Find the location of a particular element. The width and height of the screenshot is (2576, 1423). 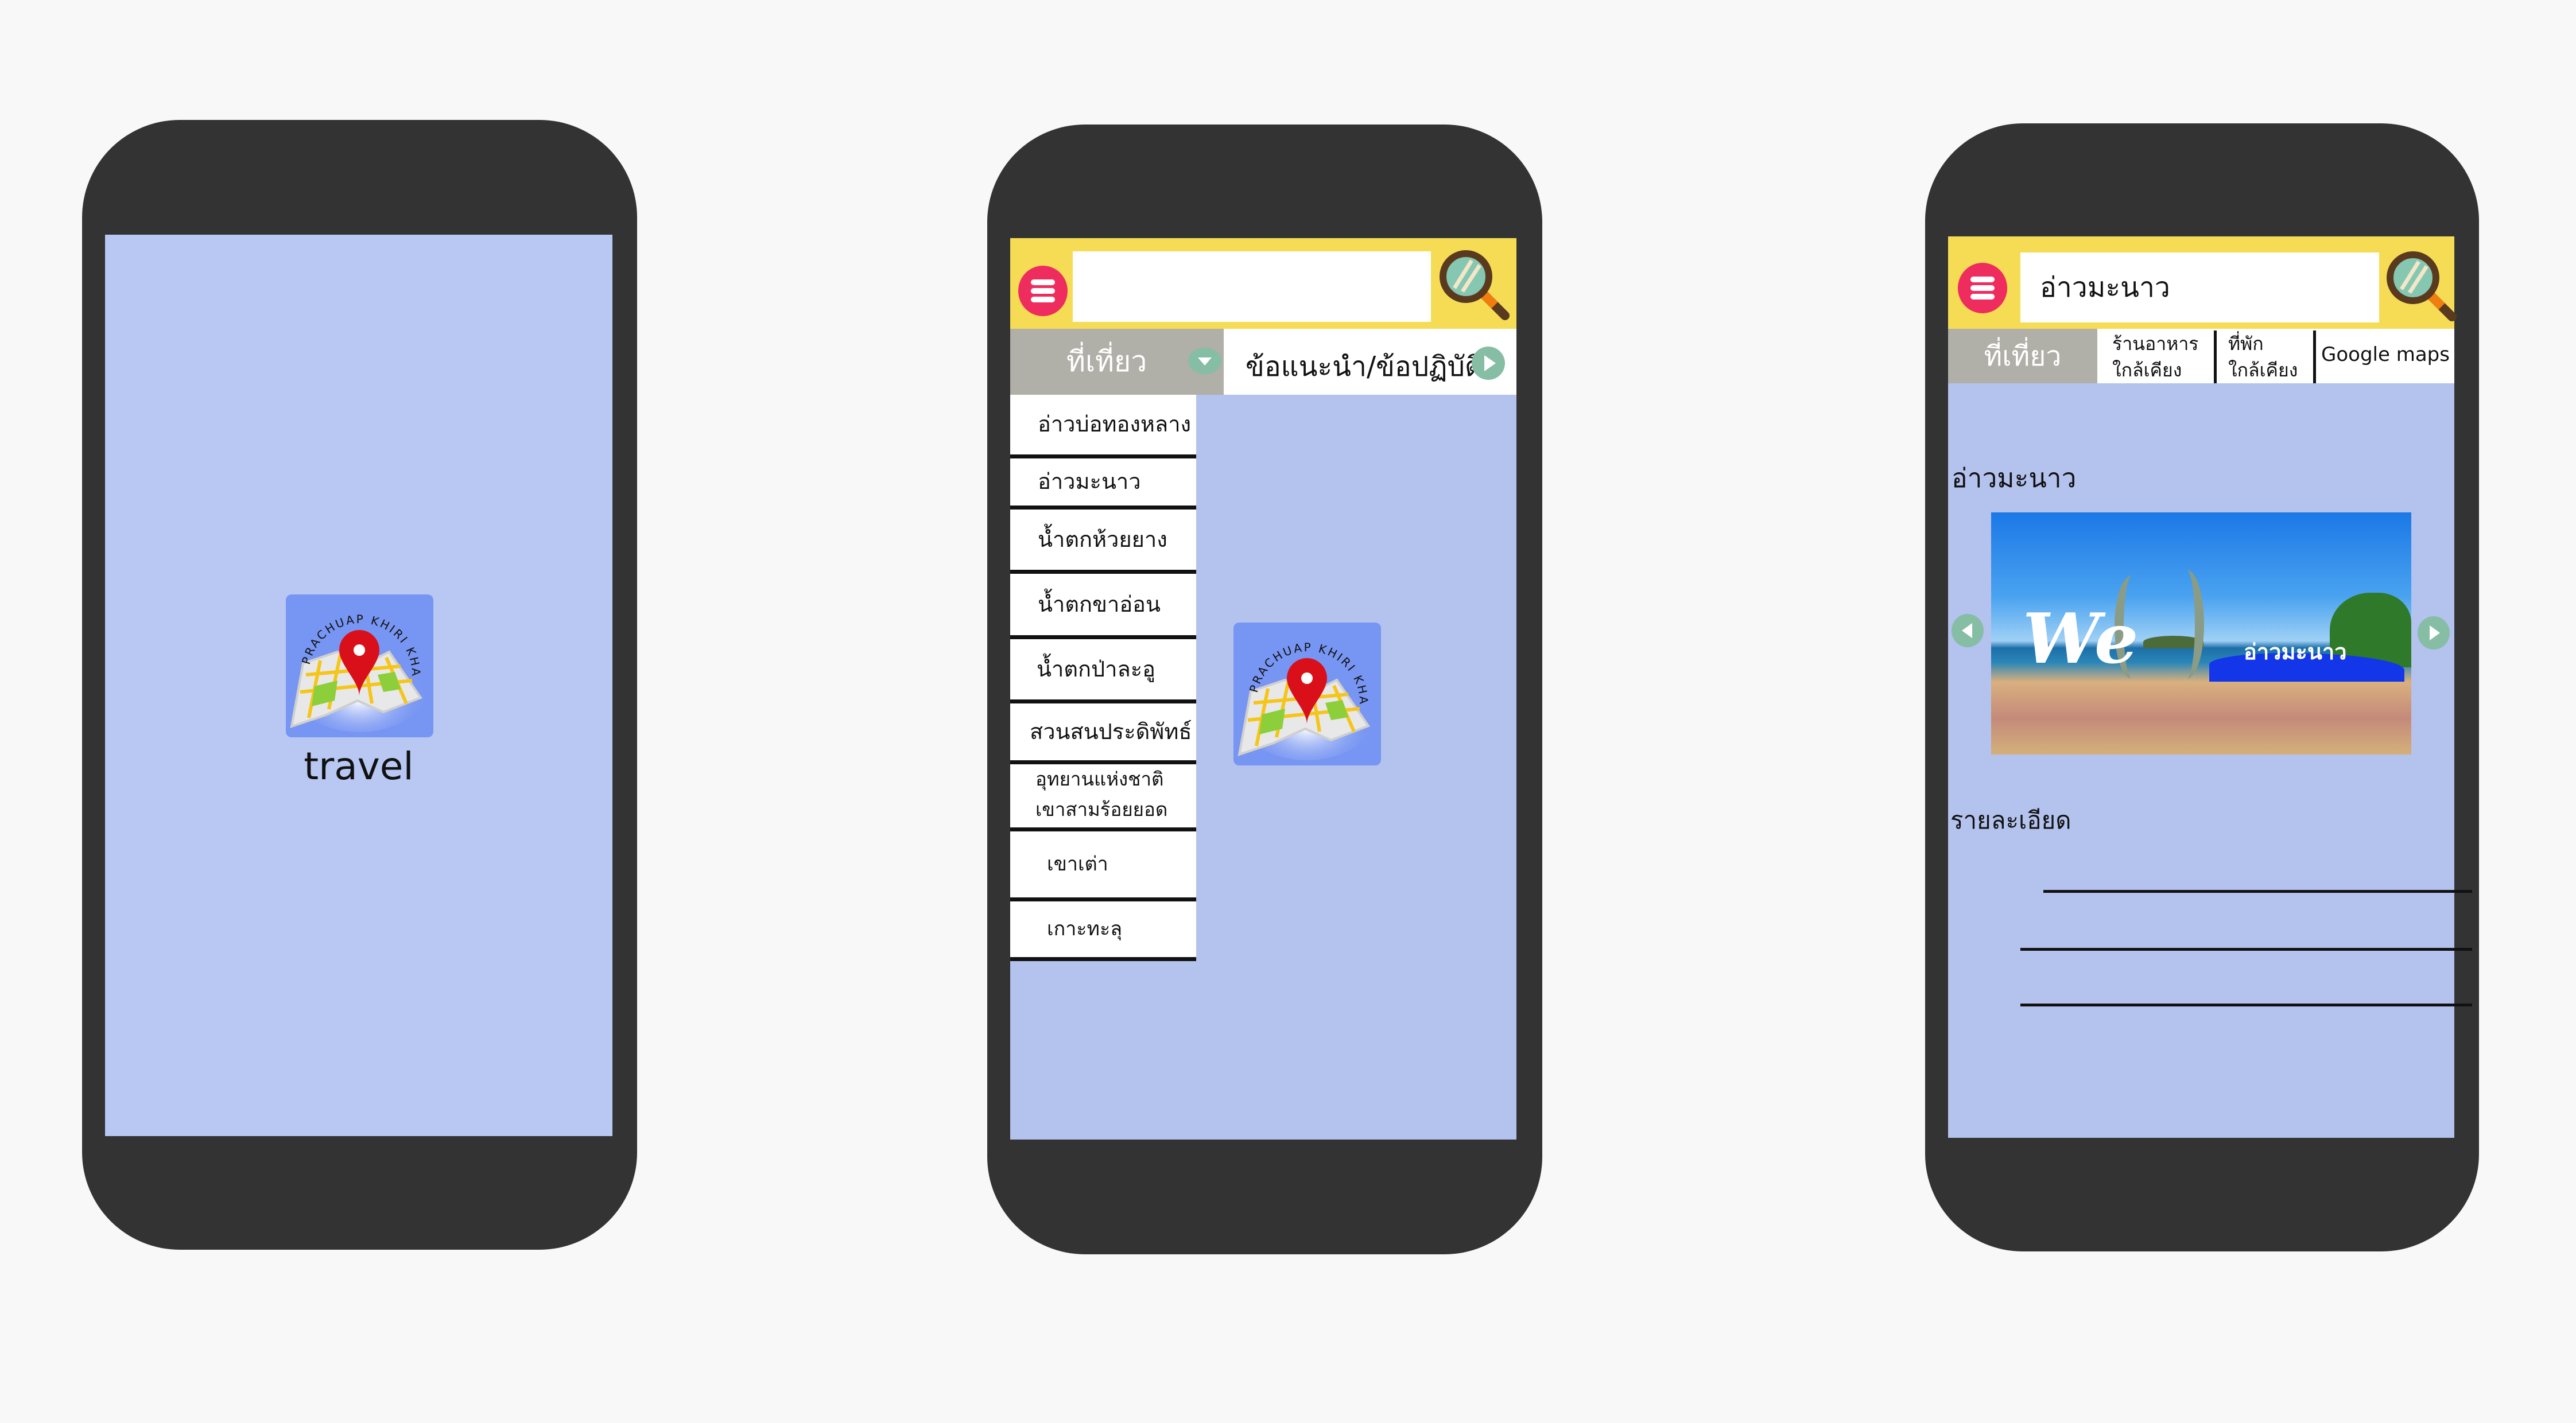

place-photo: We อ่าวมะนาว is located at coordinates (2201, 633).